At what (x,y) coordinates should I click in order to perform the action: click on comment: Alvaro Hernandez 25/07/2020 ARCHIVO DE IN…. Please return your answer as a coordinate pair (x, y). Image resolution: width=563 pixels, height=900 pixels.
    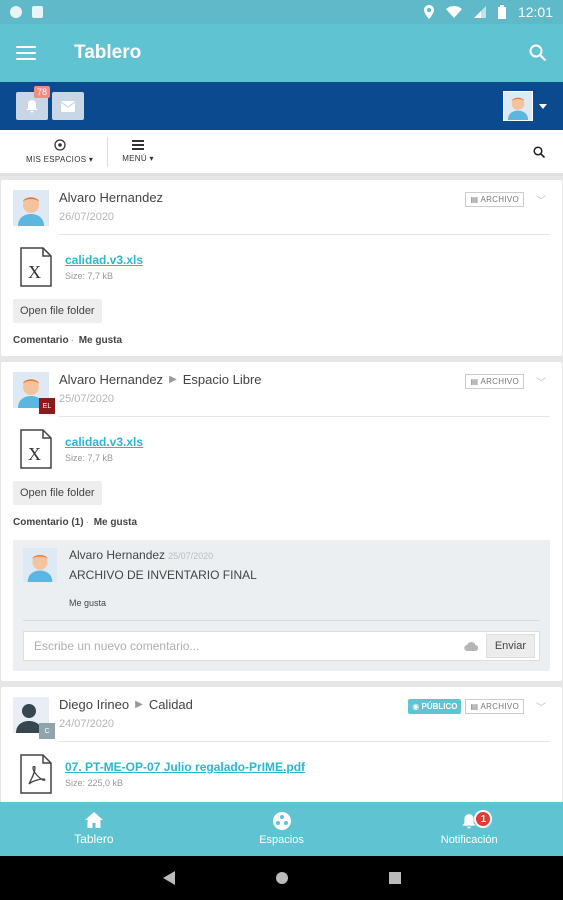
    Looking at the image, I should click on (281, 578).